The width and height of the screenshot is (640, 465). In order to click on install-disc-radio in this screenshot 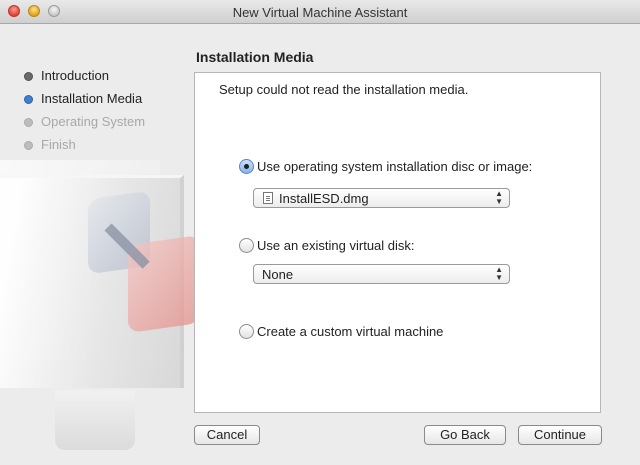, I will do `click(246, 166)`.